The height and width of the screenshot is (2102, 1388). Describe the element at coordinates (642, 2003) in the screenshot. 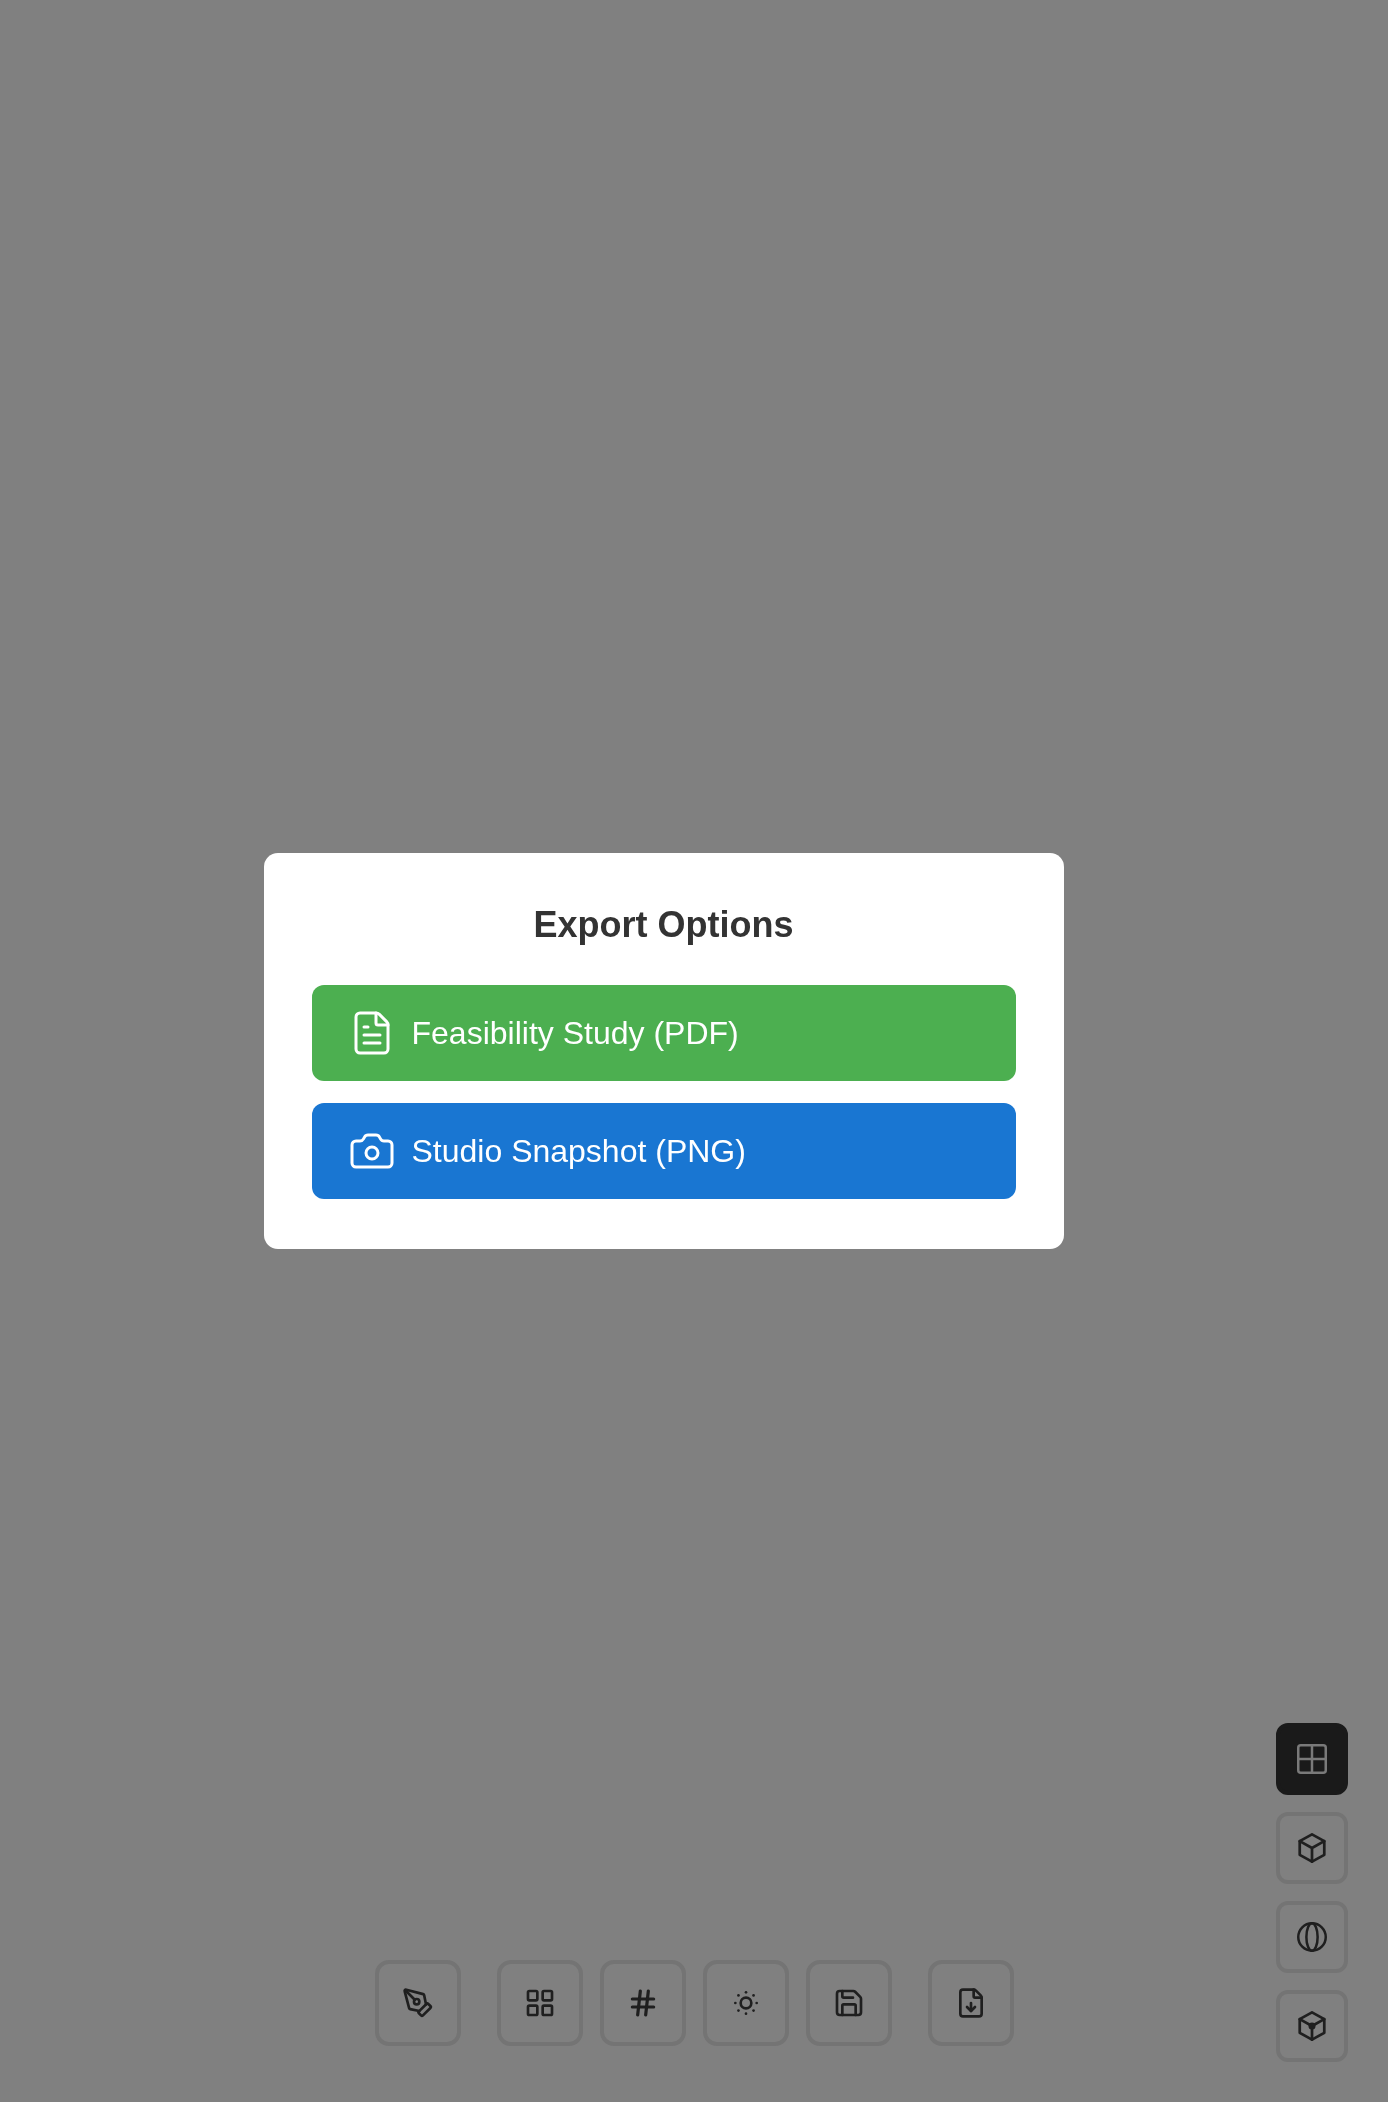

I see `hash-button` at that location.